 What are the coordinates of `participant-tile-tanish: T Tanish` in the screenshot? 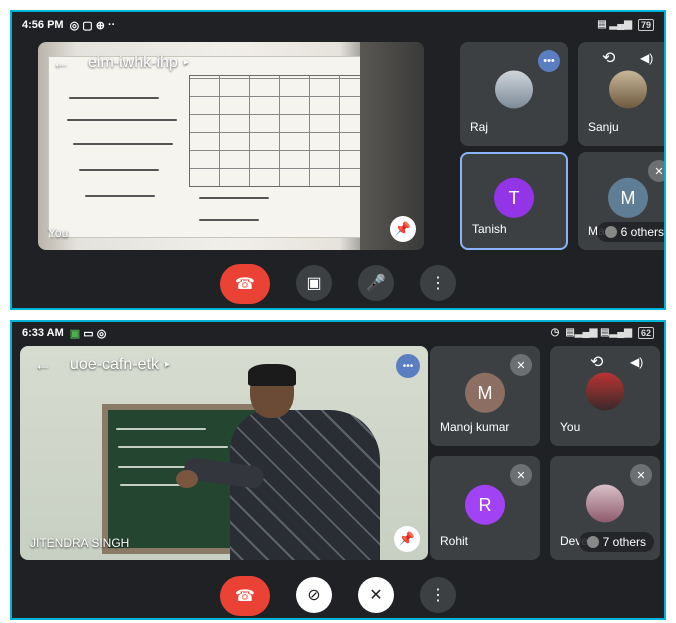 It's located at (514, 201).